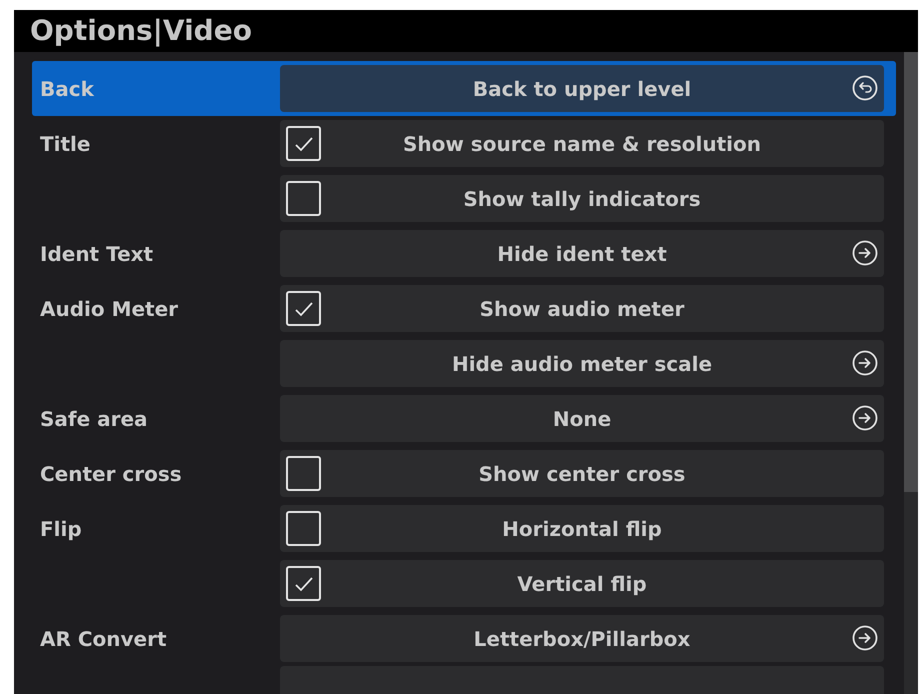 The width and height of the screenshot is (921, 694). What do you see at coordinates (582, 528) in the screenshot?
I see `option-button: Horizontal flip` at bounding box center [582, 528].